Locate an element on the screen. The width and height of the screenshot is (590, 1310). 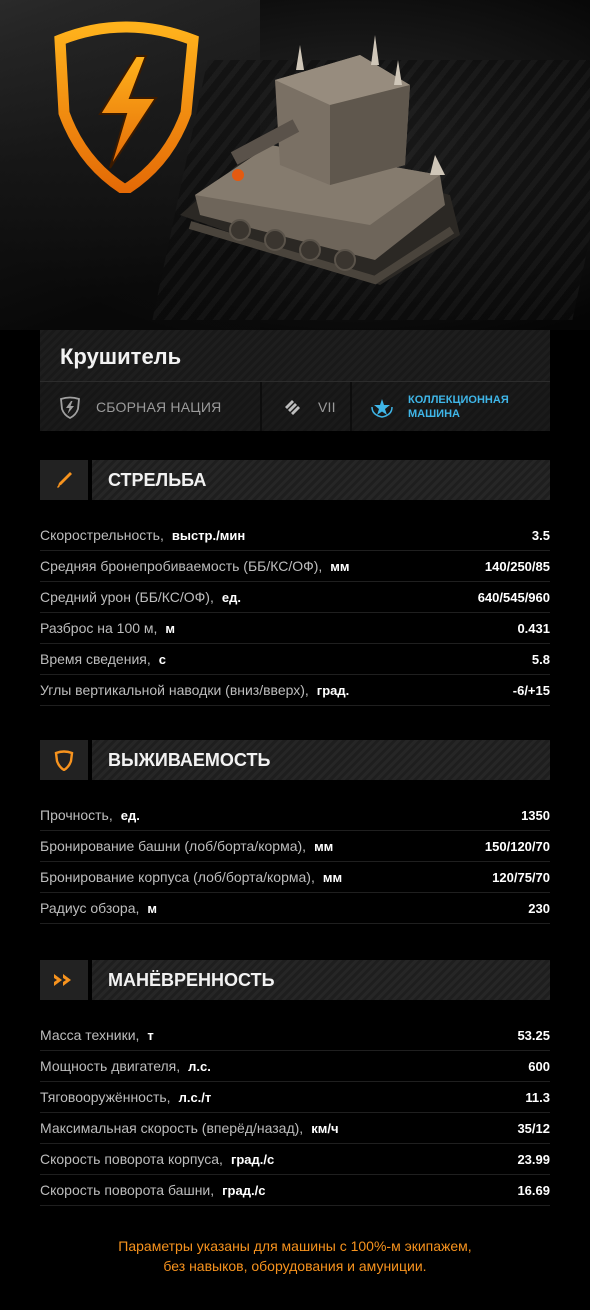
stat-label-group: Скорость поворота корпуса, град./с is located at coordinates (157, 1159).